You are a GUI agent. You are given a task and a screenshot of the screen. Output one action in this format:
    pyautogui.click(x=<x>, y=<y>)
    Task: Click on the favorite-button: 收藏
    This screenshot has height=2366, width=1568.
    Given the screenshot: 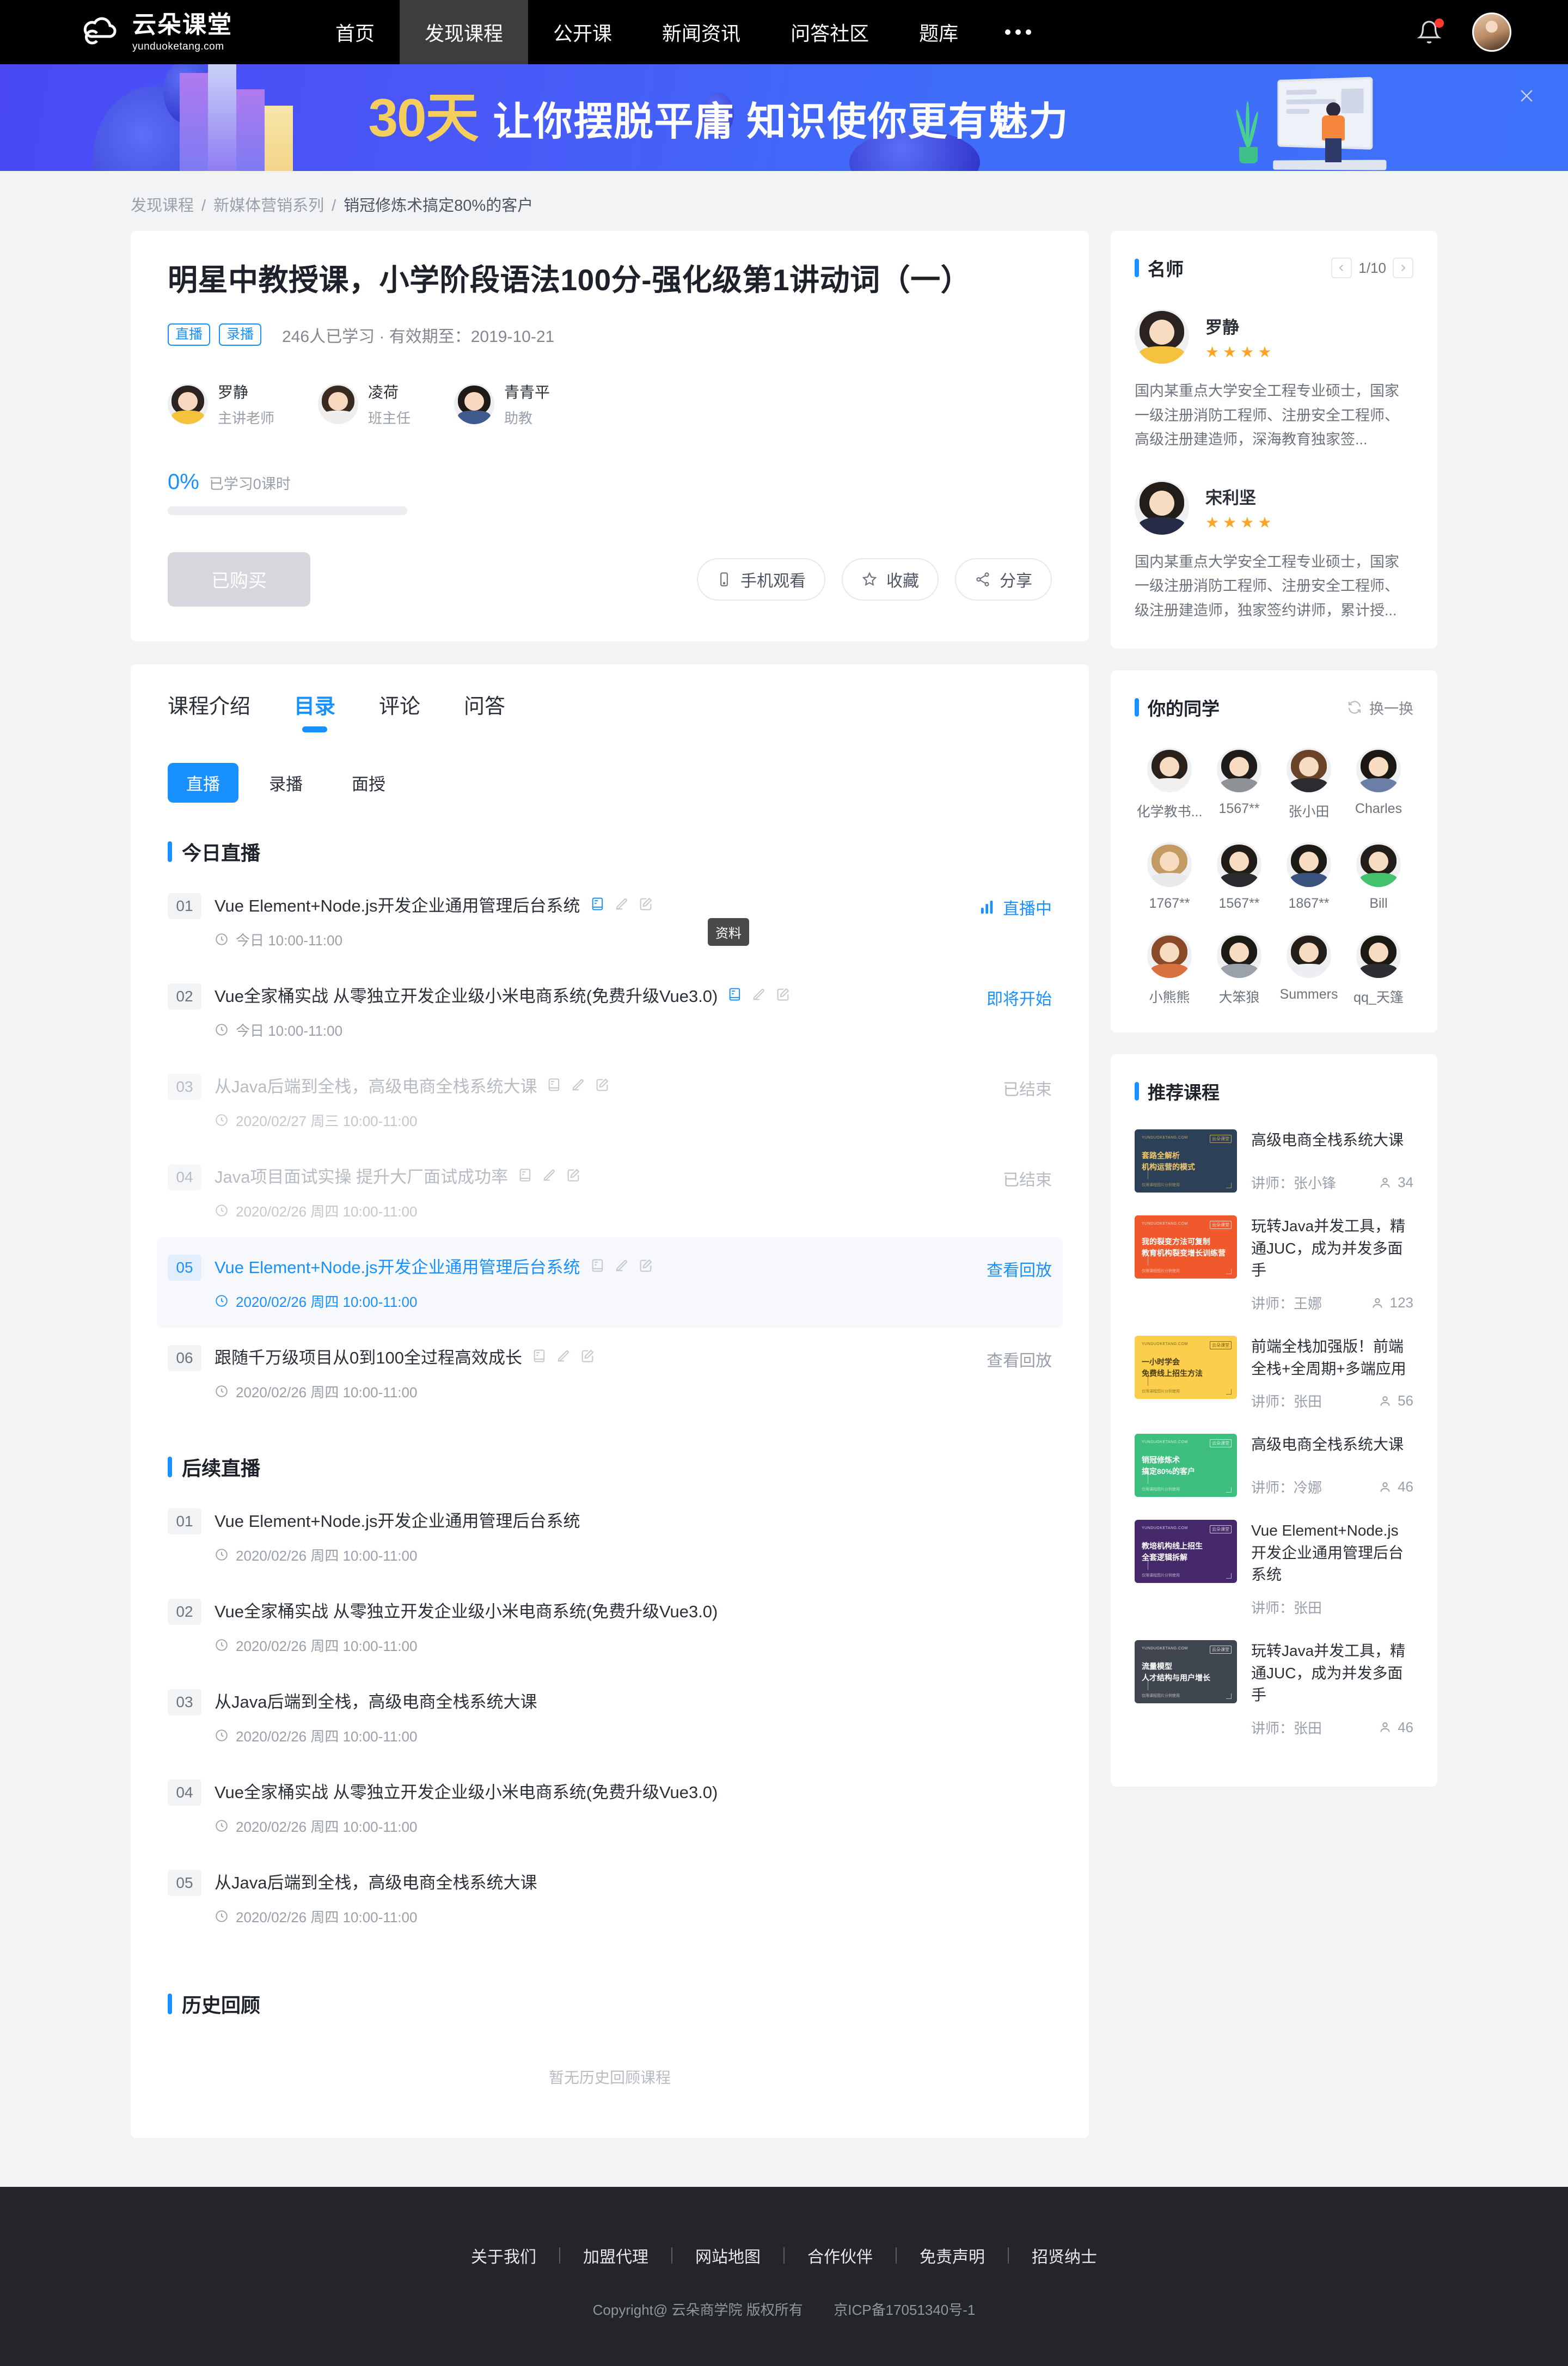 What is the action you would take?
    pyautogui.click(x=890, y=580)
    